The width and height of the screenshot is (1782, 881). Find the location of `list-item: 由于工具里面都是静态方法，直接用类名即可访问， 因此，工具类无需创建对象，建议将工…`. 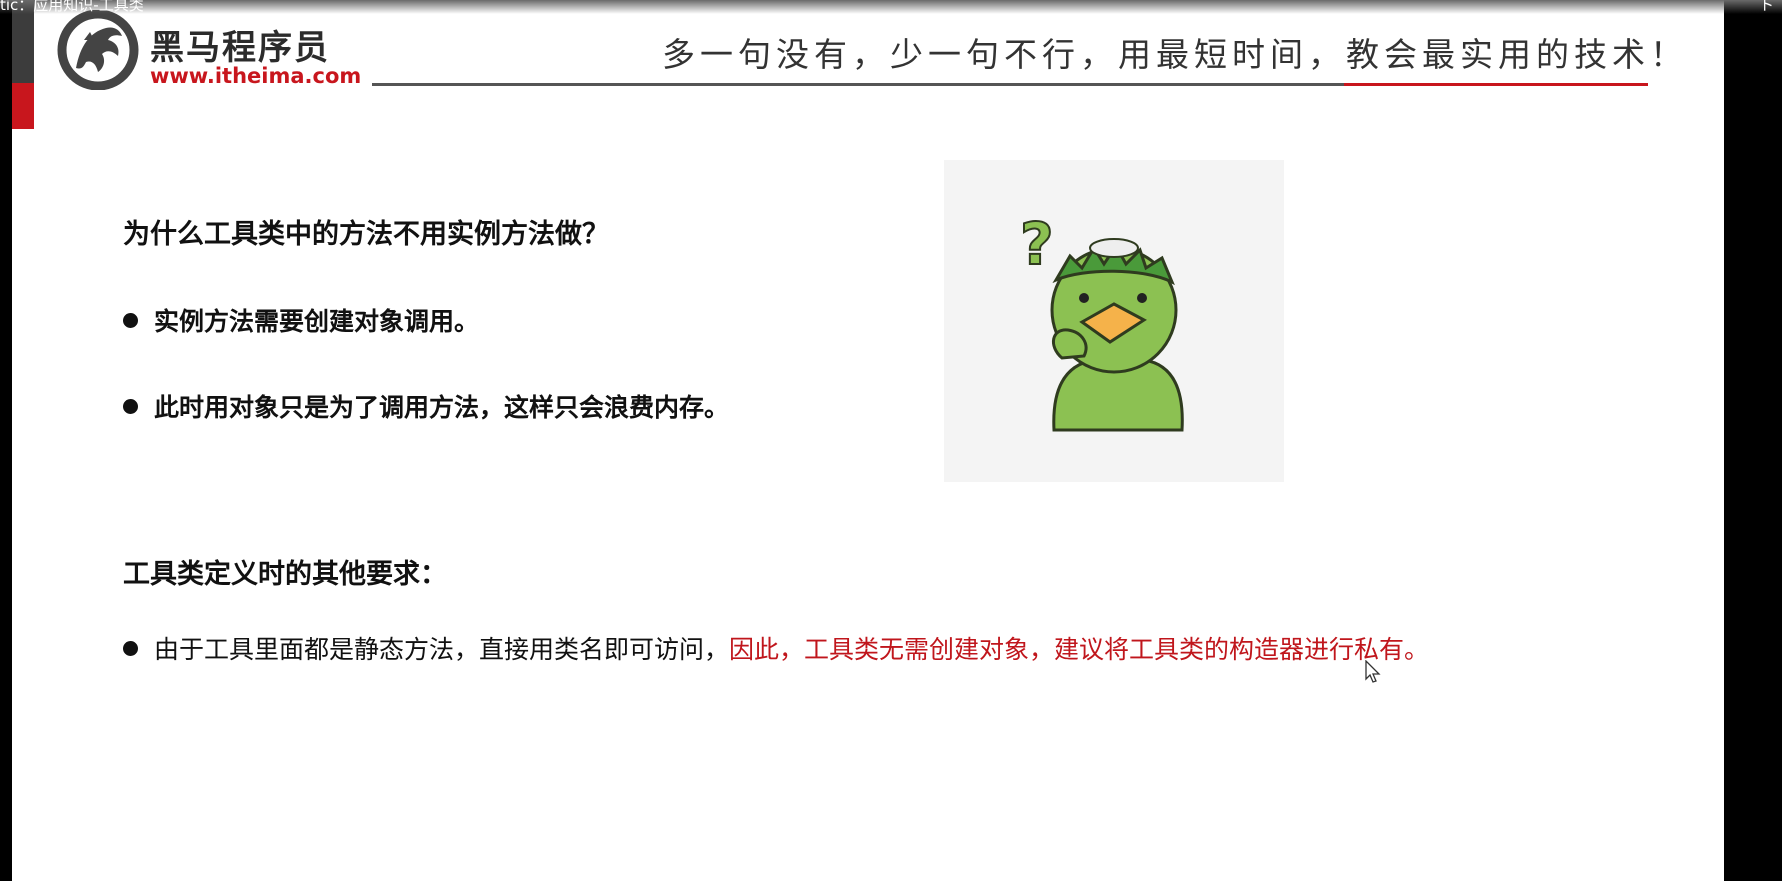

list-item: 由于工具里面都是静态方法，直接用类名即可访问， 因此，工具类无需创建对象，建议将工… is located at coordinates (776, 648).